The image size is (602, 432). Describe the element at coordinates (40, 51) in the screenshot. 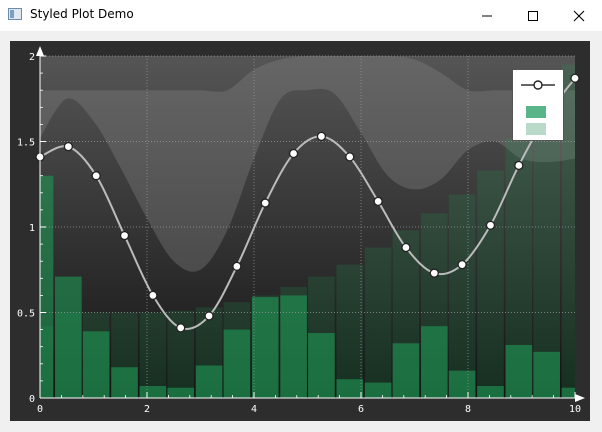

I see `y-axis-arrow` at that location.